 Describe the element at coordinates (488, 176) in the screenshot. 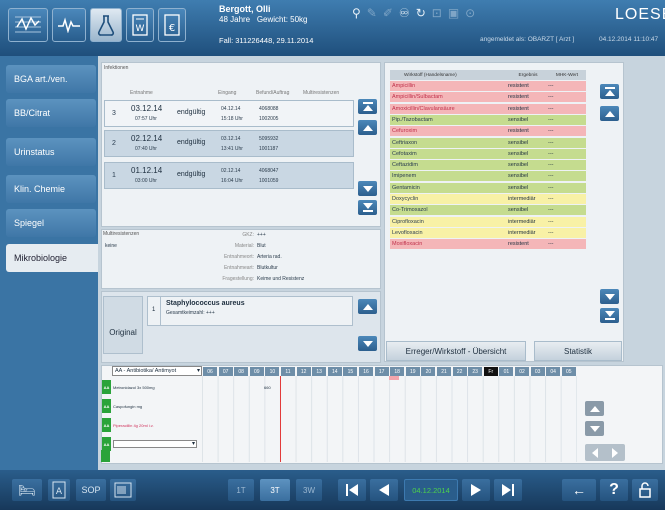

I see `wirkstoff-row: Imipenem sensibel ---` at that location.